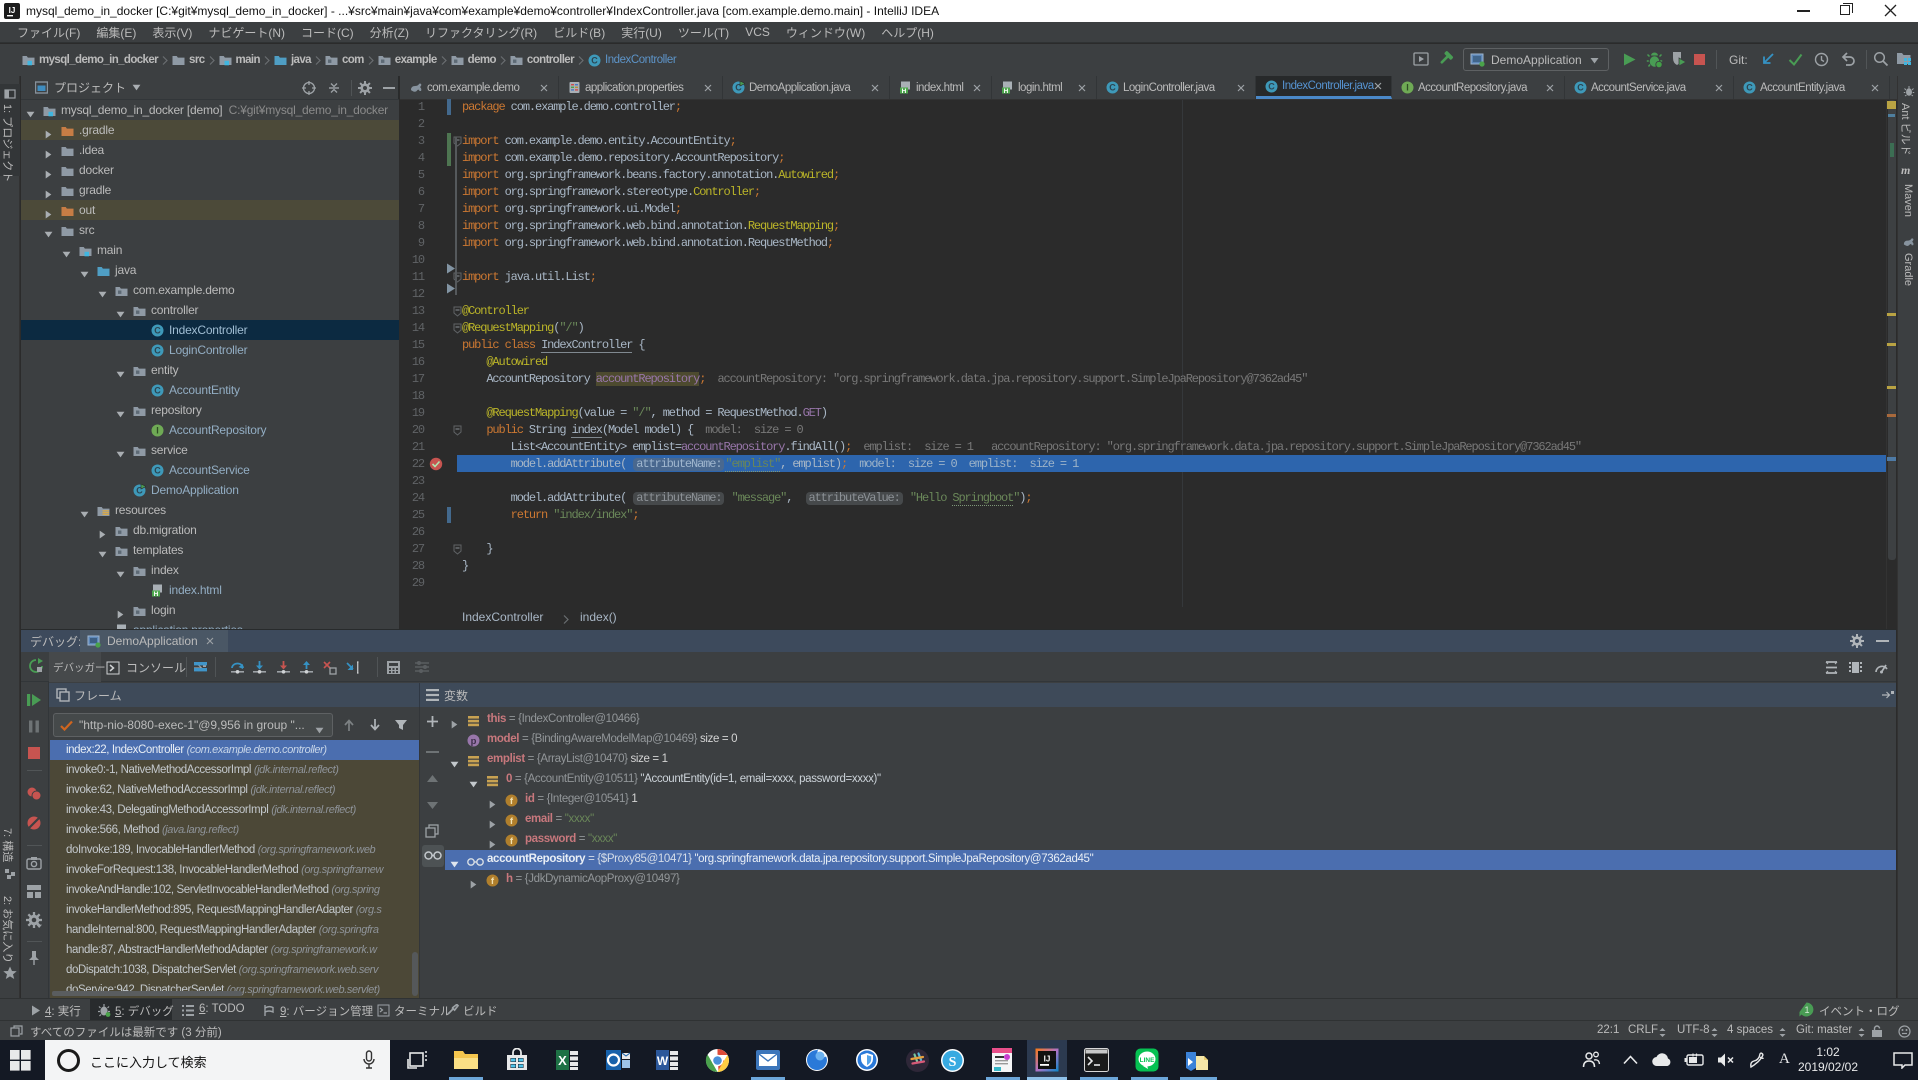 This screenshot has height=1080, width=1918. I want to click on svg-text: p, so click(474, 741).